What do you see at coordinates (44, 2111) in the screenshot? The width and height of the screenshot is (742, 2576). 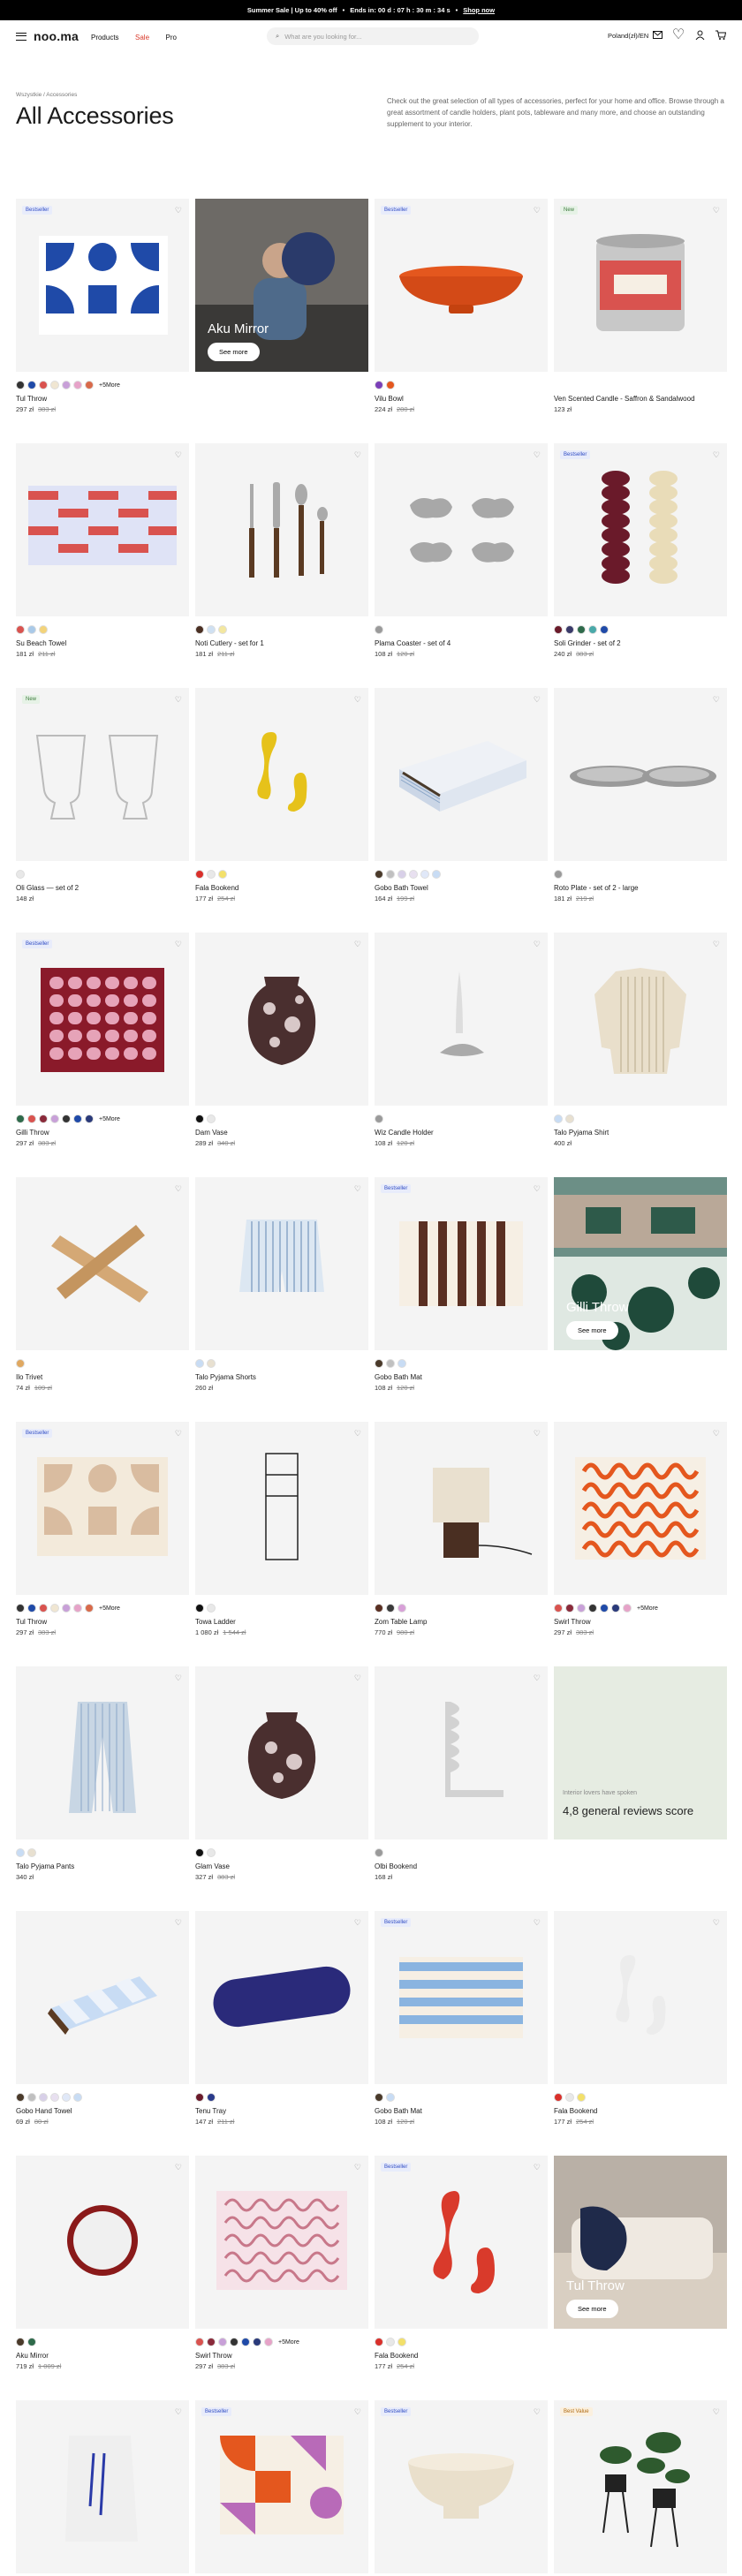 I see `product-name: Gobo Hand Towel` at bounding box center [44, 2111].